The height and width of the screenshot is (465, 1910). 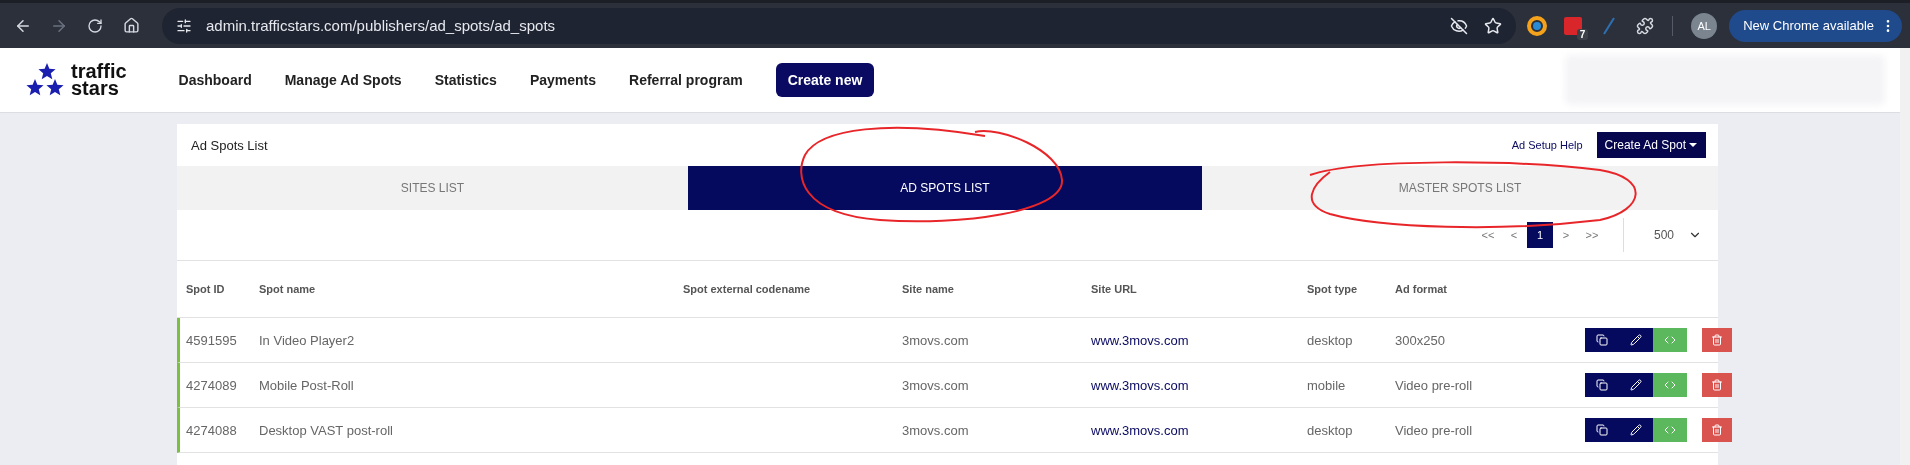 I want to click on url-text: admin.trafficstars.com/publishers/ad_spots/ad_spots, so click(x=381, y=25).